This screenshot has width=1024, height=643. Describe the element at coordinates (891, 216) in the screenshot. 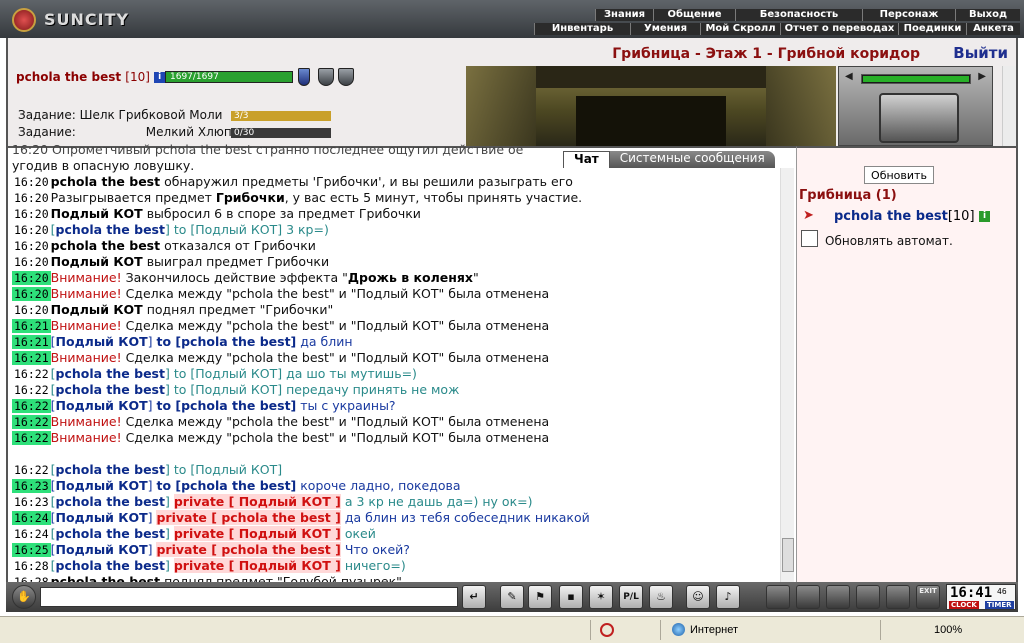

I see `room-user-name: pchola the best` at that location.